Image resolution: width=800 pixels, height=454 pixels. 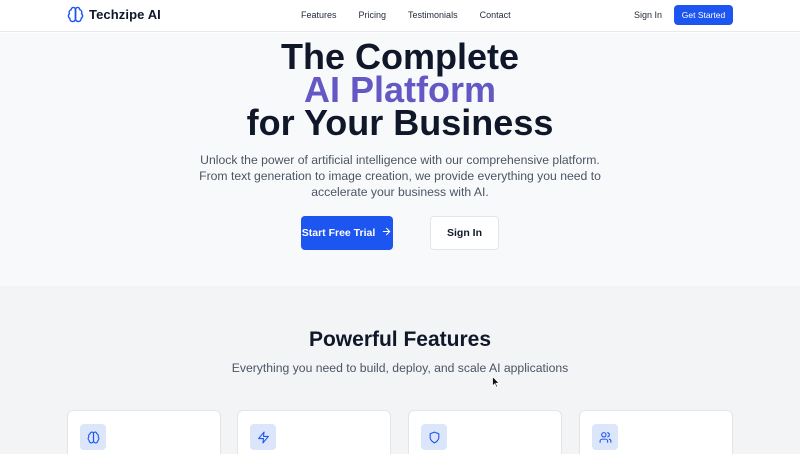 I want to click on arrow-right-icon, so click(x=386, y=233).